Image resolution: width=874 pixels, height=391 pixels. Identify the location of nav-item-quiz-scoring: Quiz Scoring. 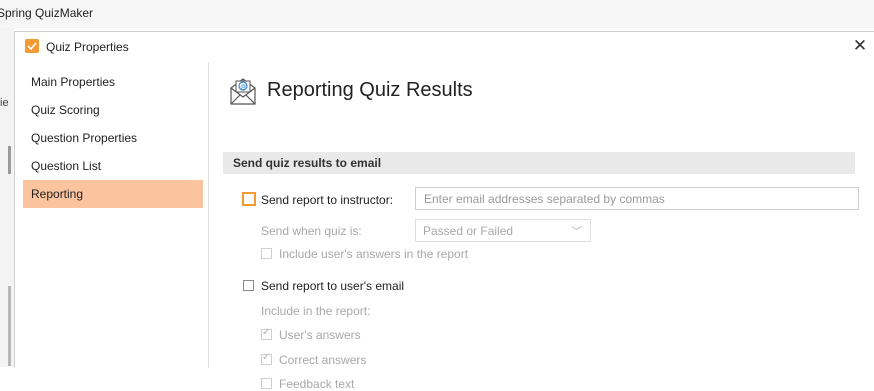
(113, 110).